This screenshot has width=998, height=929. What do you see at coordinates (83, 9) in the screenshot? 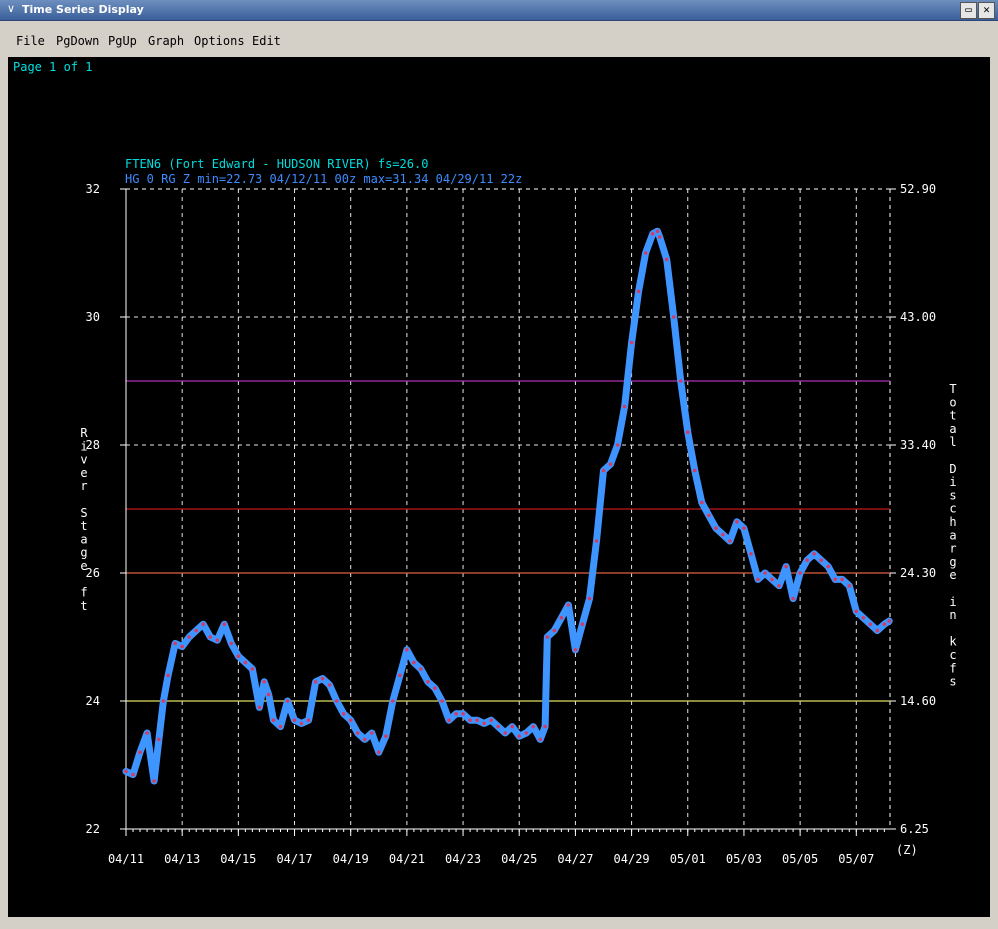
I see `window-title: Time Series Display` at bounding box center [83, 9].